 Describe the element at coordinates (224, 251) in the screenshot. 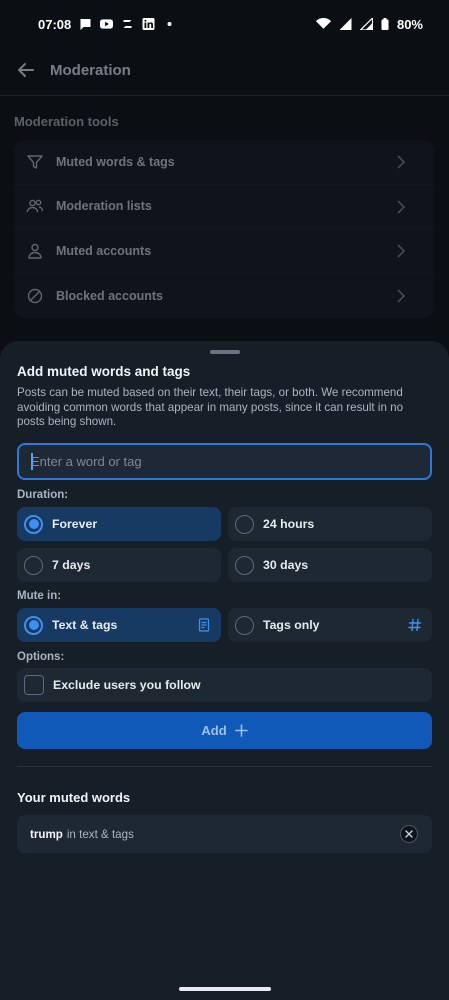

I see `tool-item-muted-accounts: Muted accounts` at that location.